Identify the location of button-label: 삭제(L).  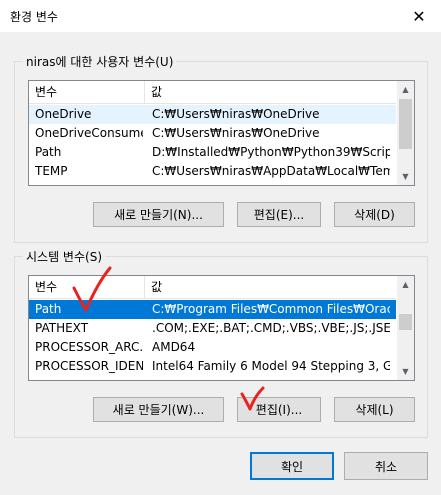
(374, 410).